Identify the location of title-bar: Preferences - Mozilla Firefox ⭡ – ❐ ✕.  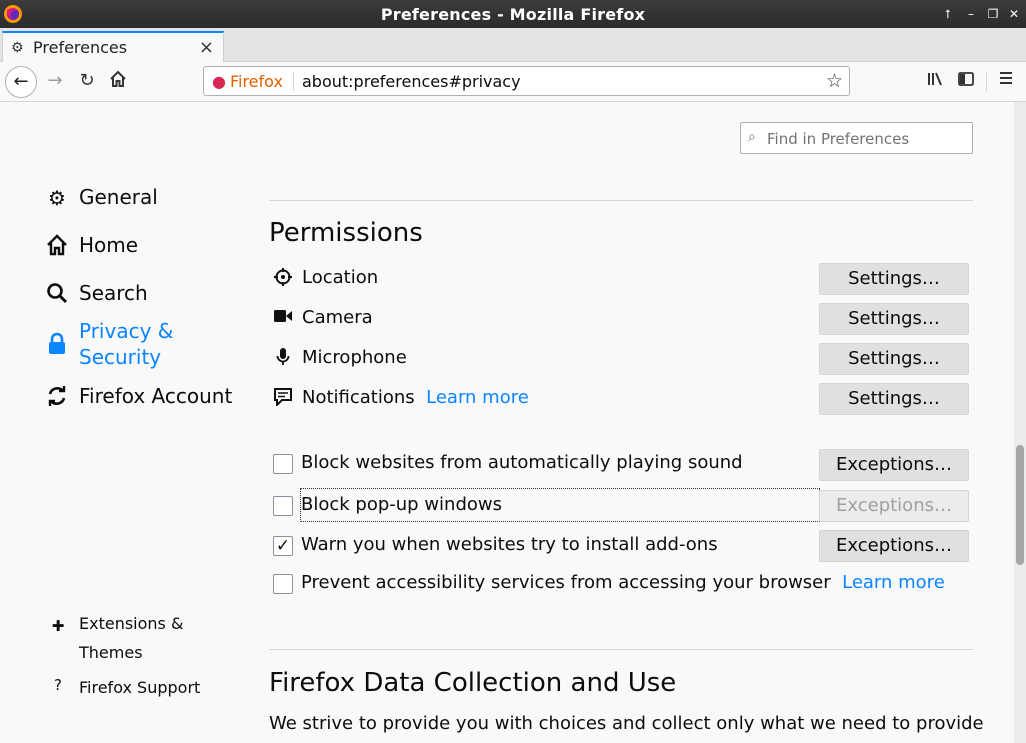
(513, 14).